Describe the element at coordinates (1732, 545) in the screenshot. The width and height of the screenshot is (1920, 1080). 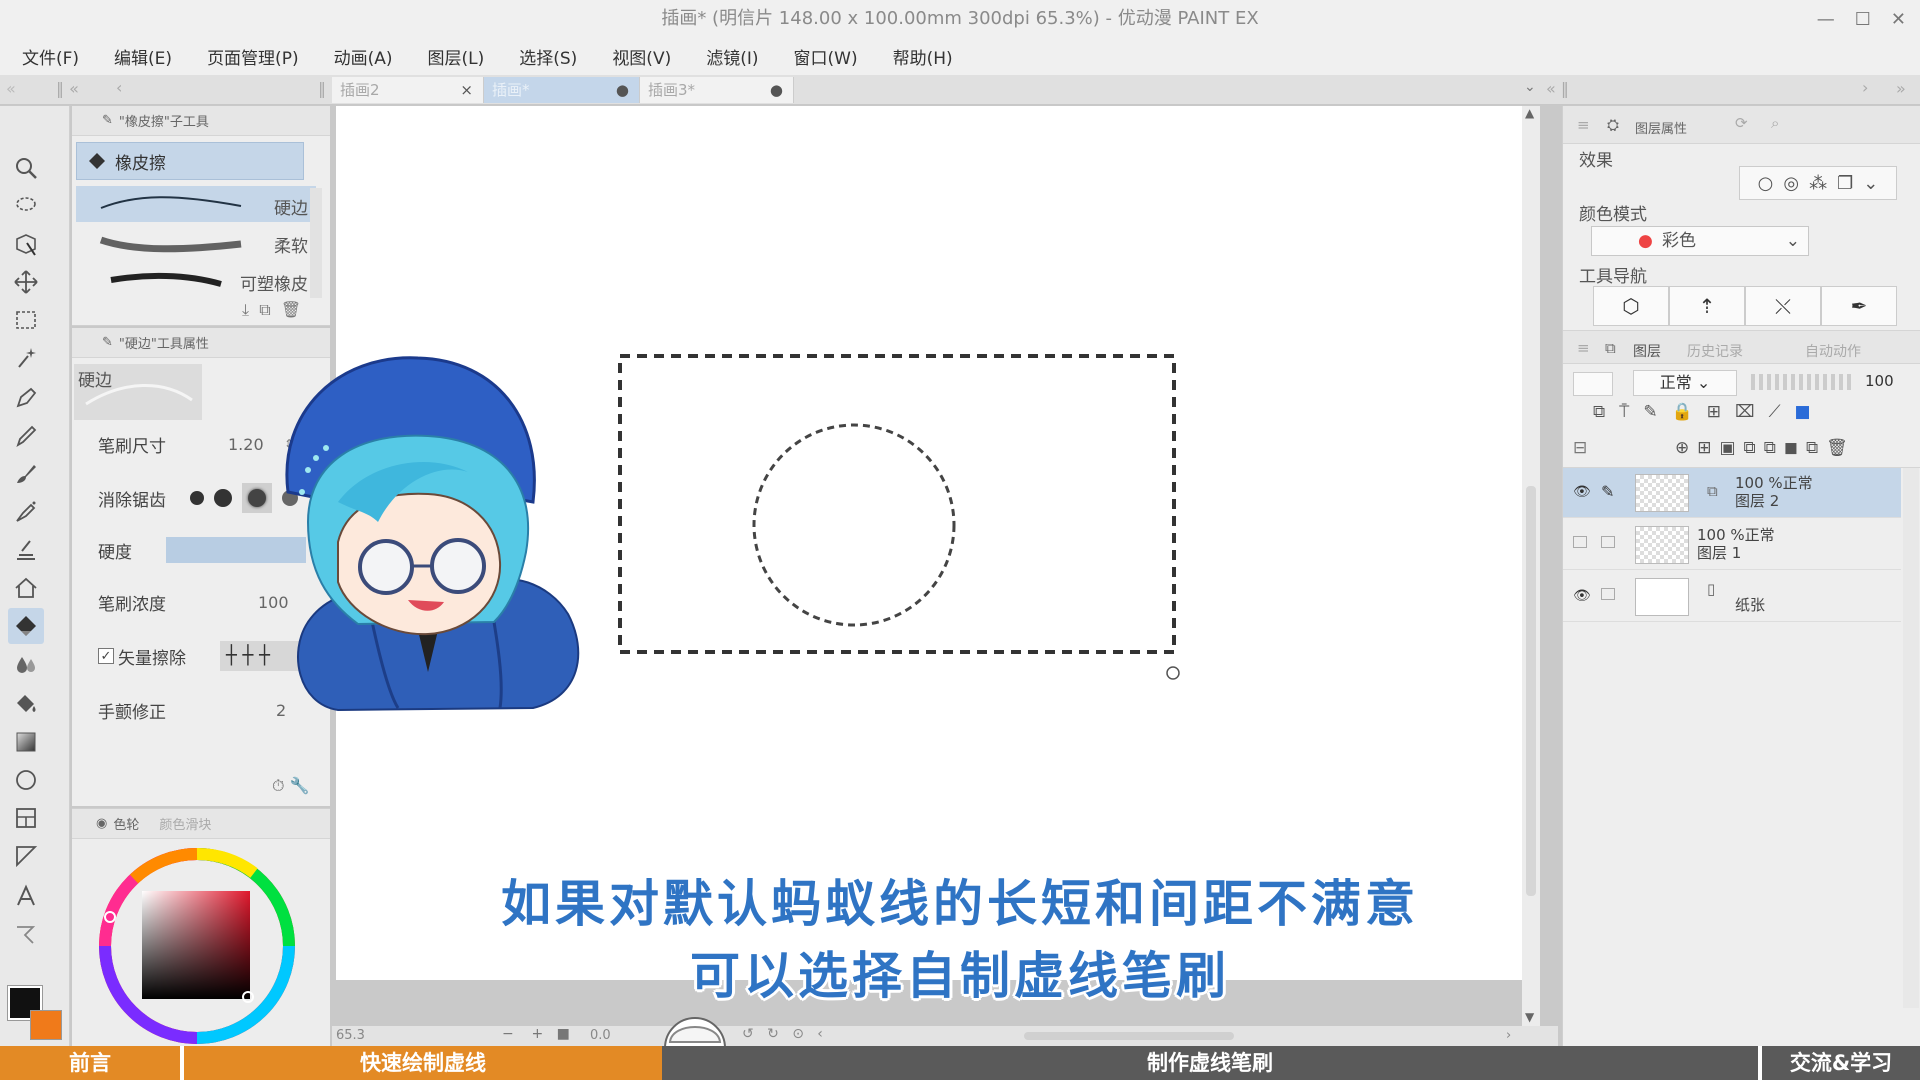
I see `layer-row-1: 100 %正常 图层 1` at that location.